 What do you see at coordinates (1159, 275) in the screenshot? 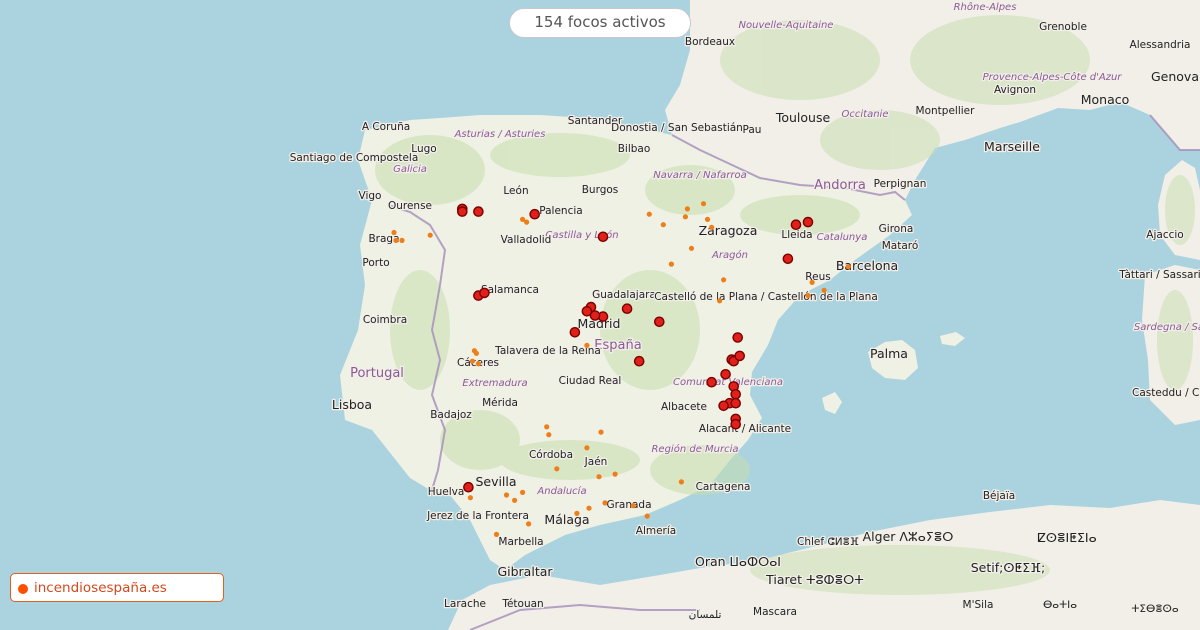
I see `city-sassari: Tàttari / Sassari` at bounding box center [1159, 275].